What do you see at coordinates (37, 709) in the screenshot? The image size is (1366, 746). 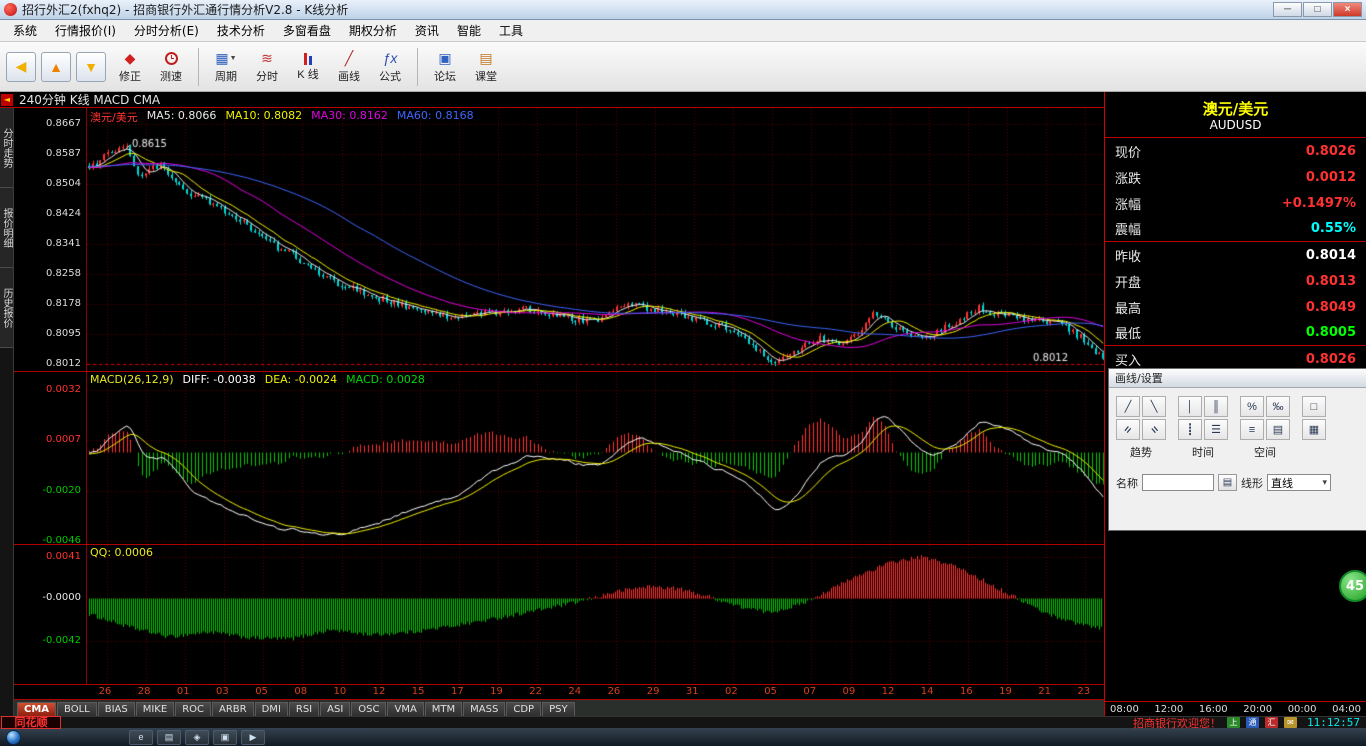 I see `indicator-tab-cma: CMA` at bounding box center [37, 709].